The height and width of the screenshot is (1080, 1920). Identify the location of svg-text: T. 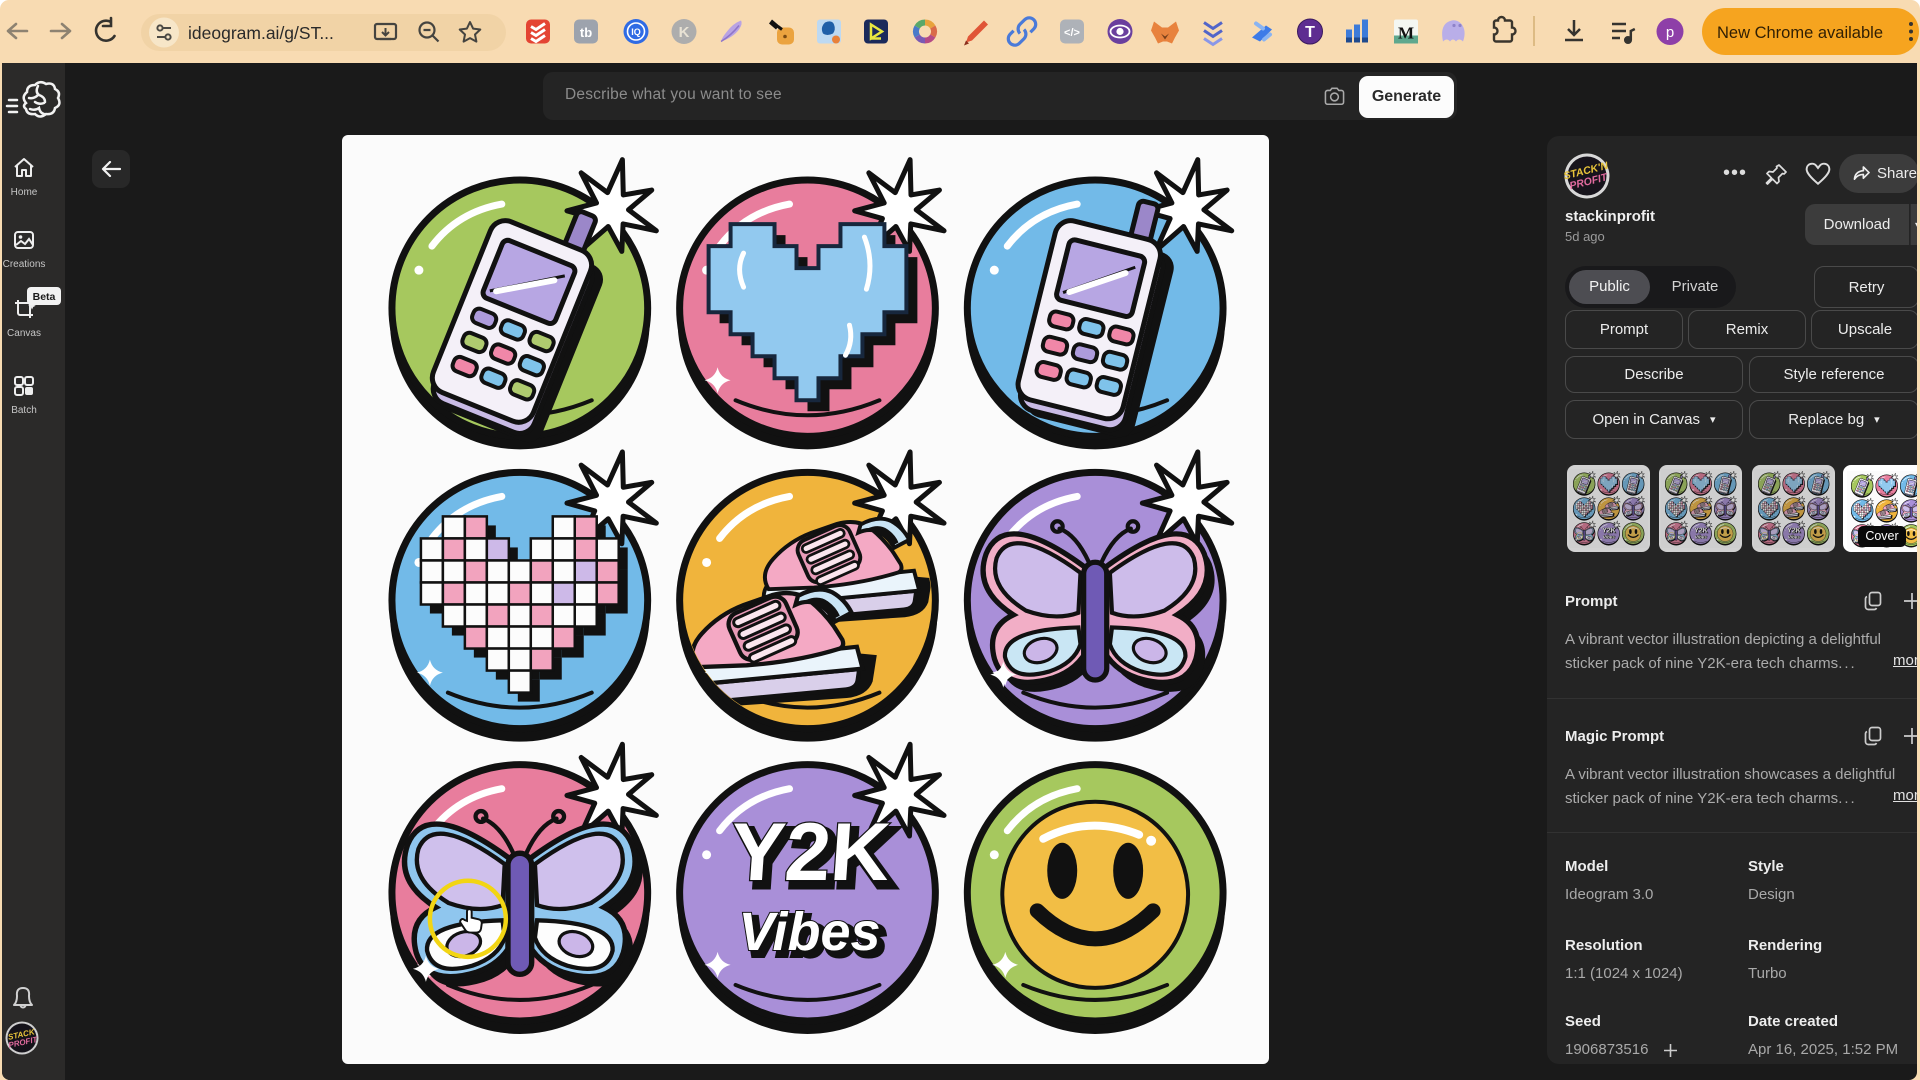
(1310, 32).